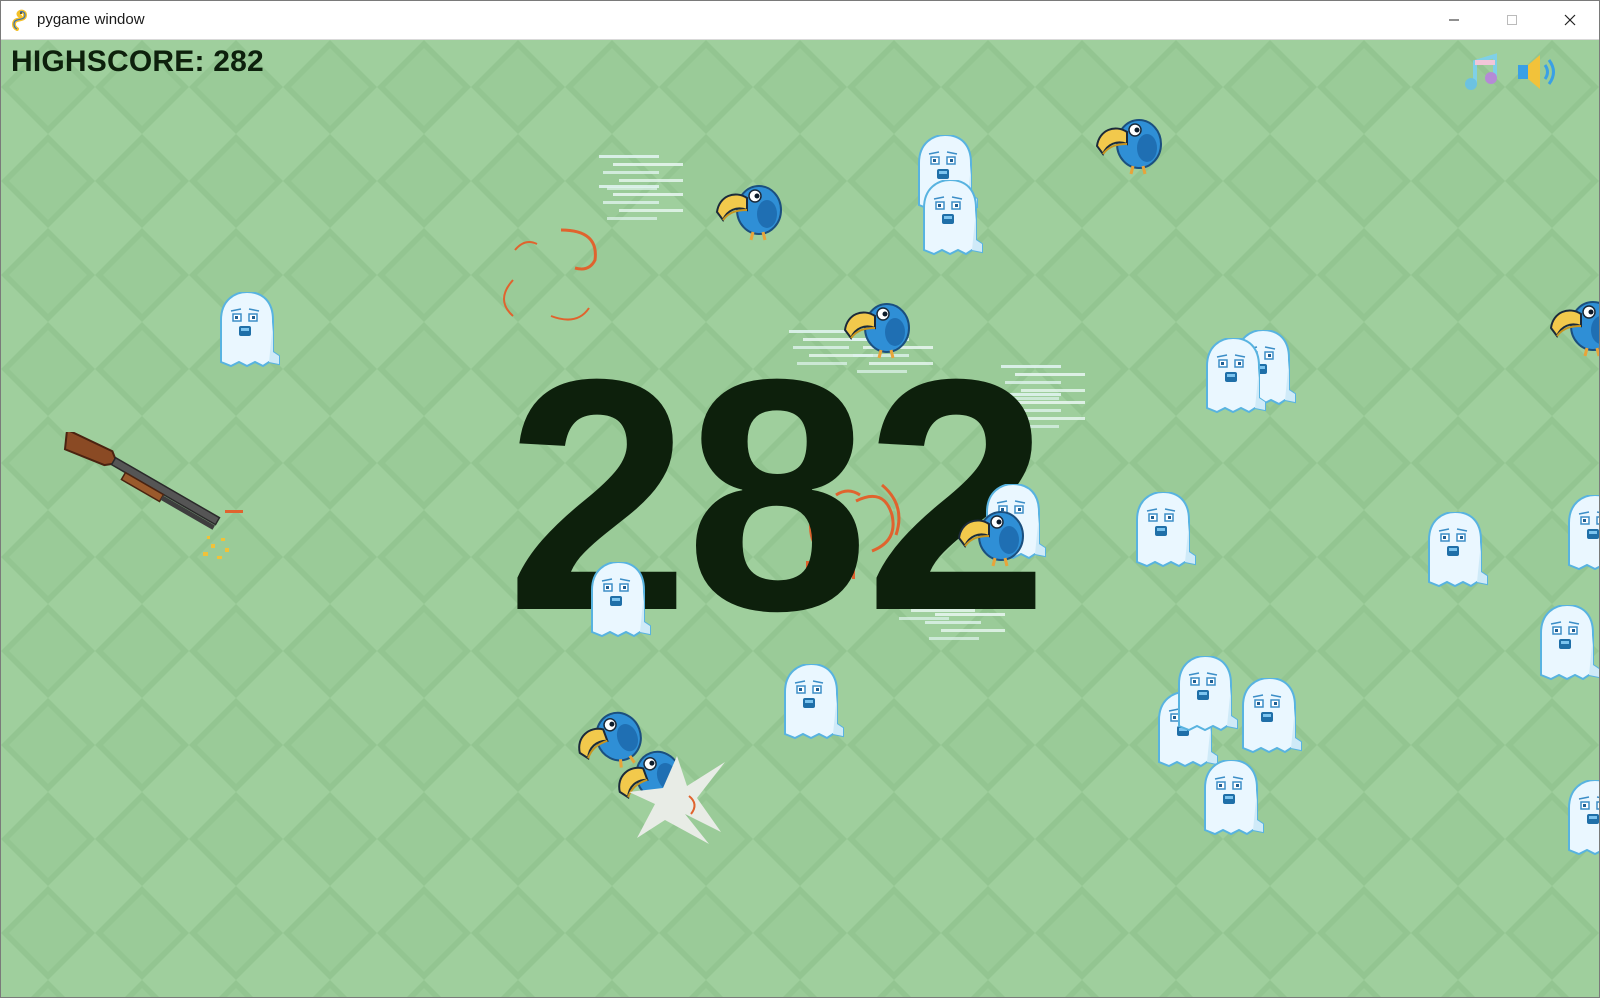 Image resolution: width=1600 pixels, height=998 pixels. Describe the element at coordinates (20, 20) in the screenshot. I see `pygame-snake-icon` at that location.